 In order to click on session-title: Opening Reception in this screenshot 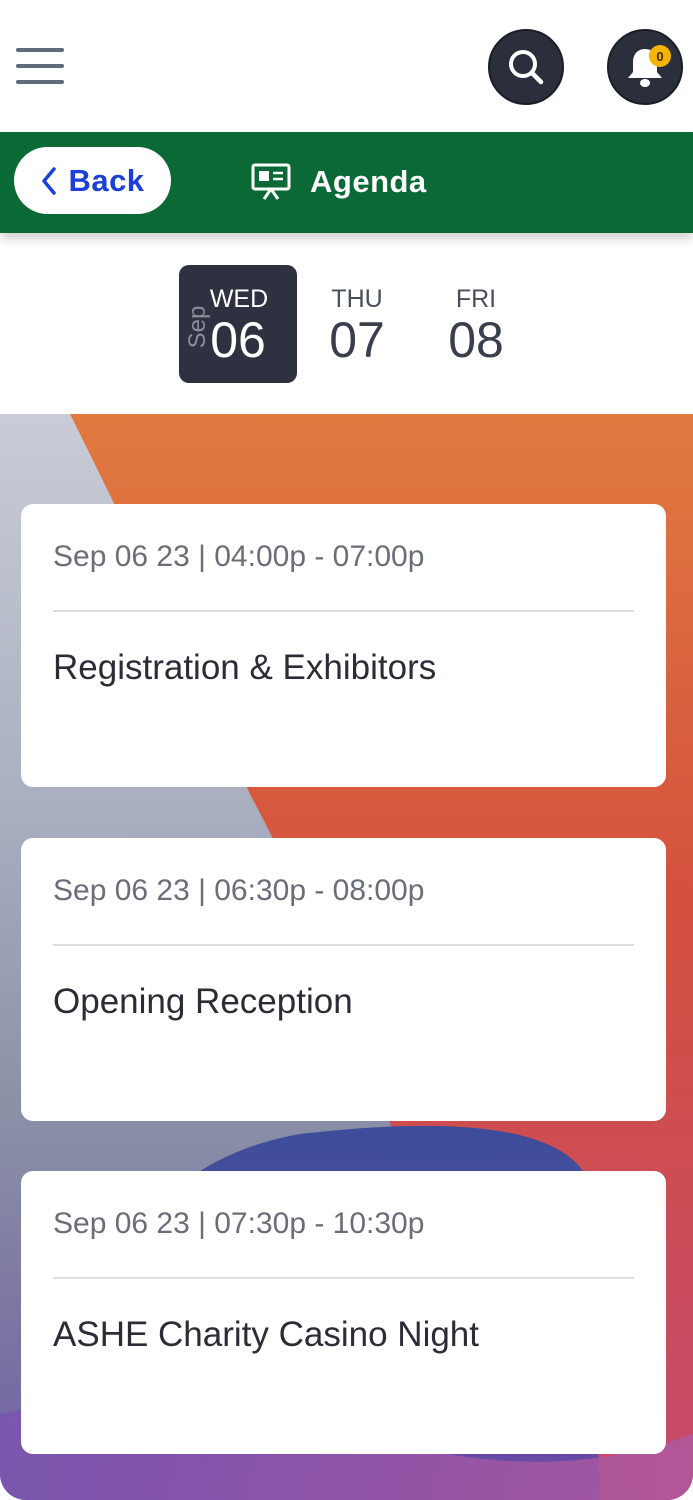, I will do `click(203, 1001)`.